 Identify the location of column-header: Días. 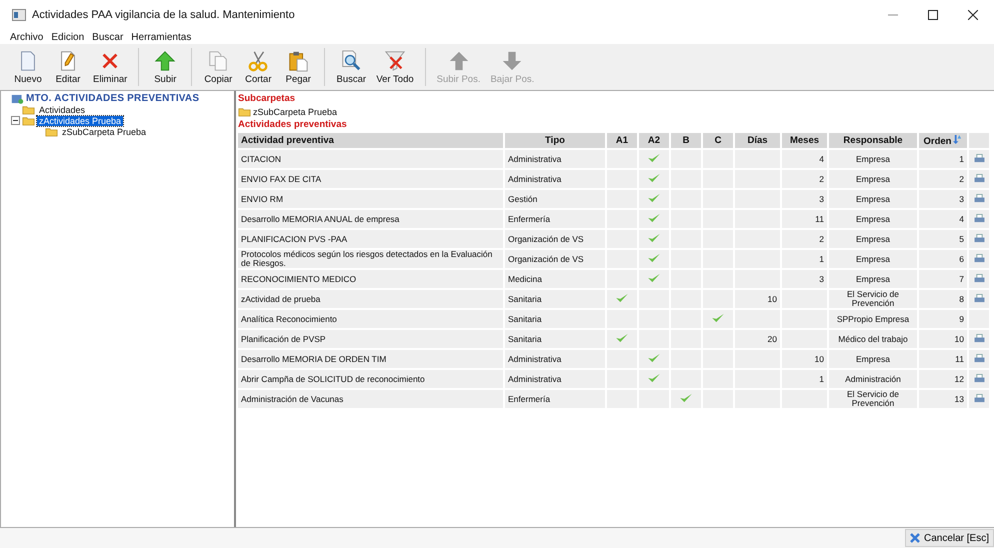
(757, 140).